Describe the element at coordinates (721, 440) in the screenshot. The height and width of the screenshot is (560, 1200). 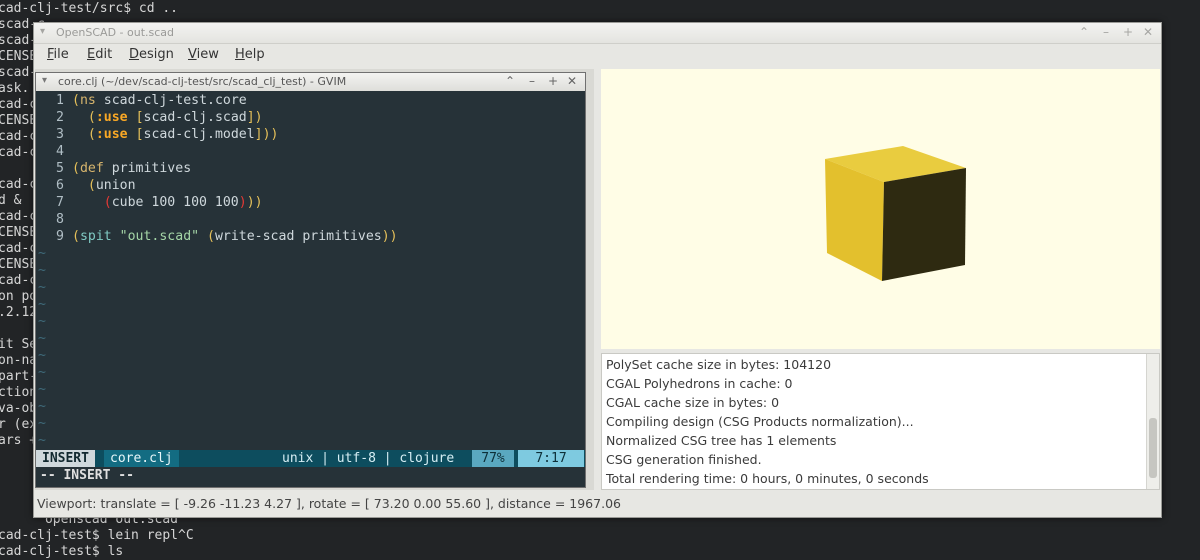
I see `console-line: Normalized CSG tree has 1 elements` at that location.